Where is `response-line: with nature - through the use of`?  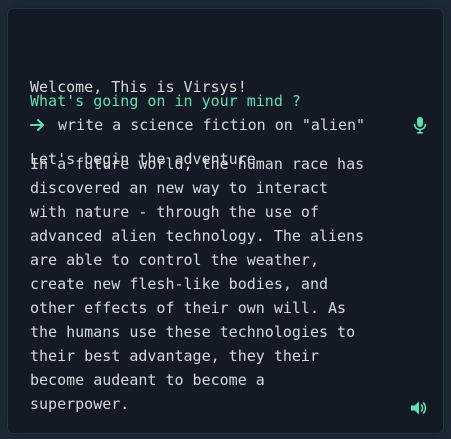 response-line: with nature - through the use of is located at coordinates (174, 212).